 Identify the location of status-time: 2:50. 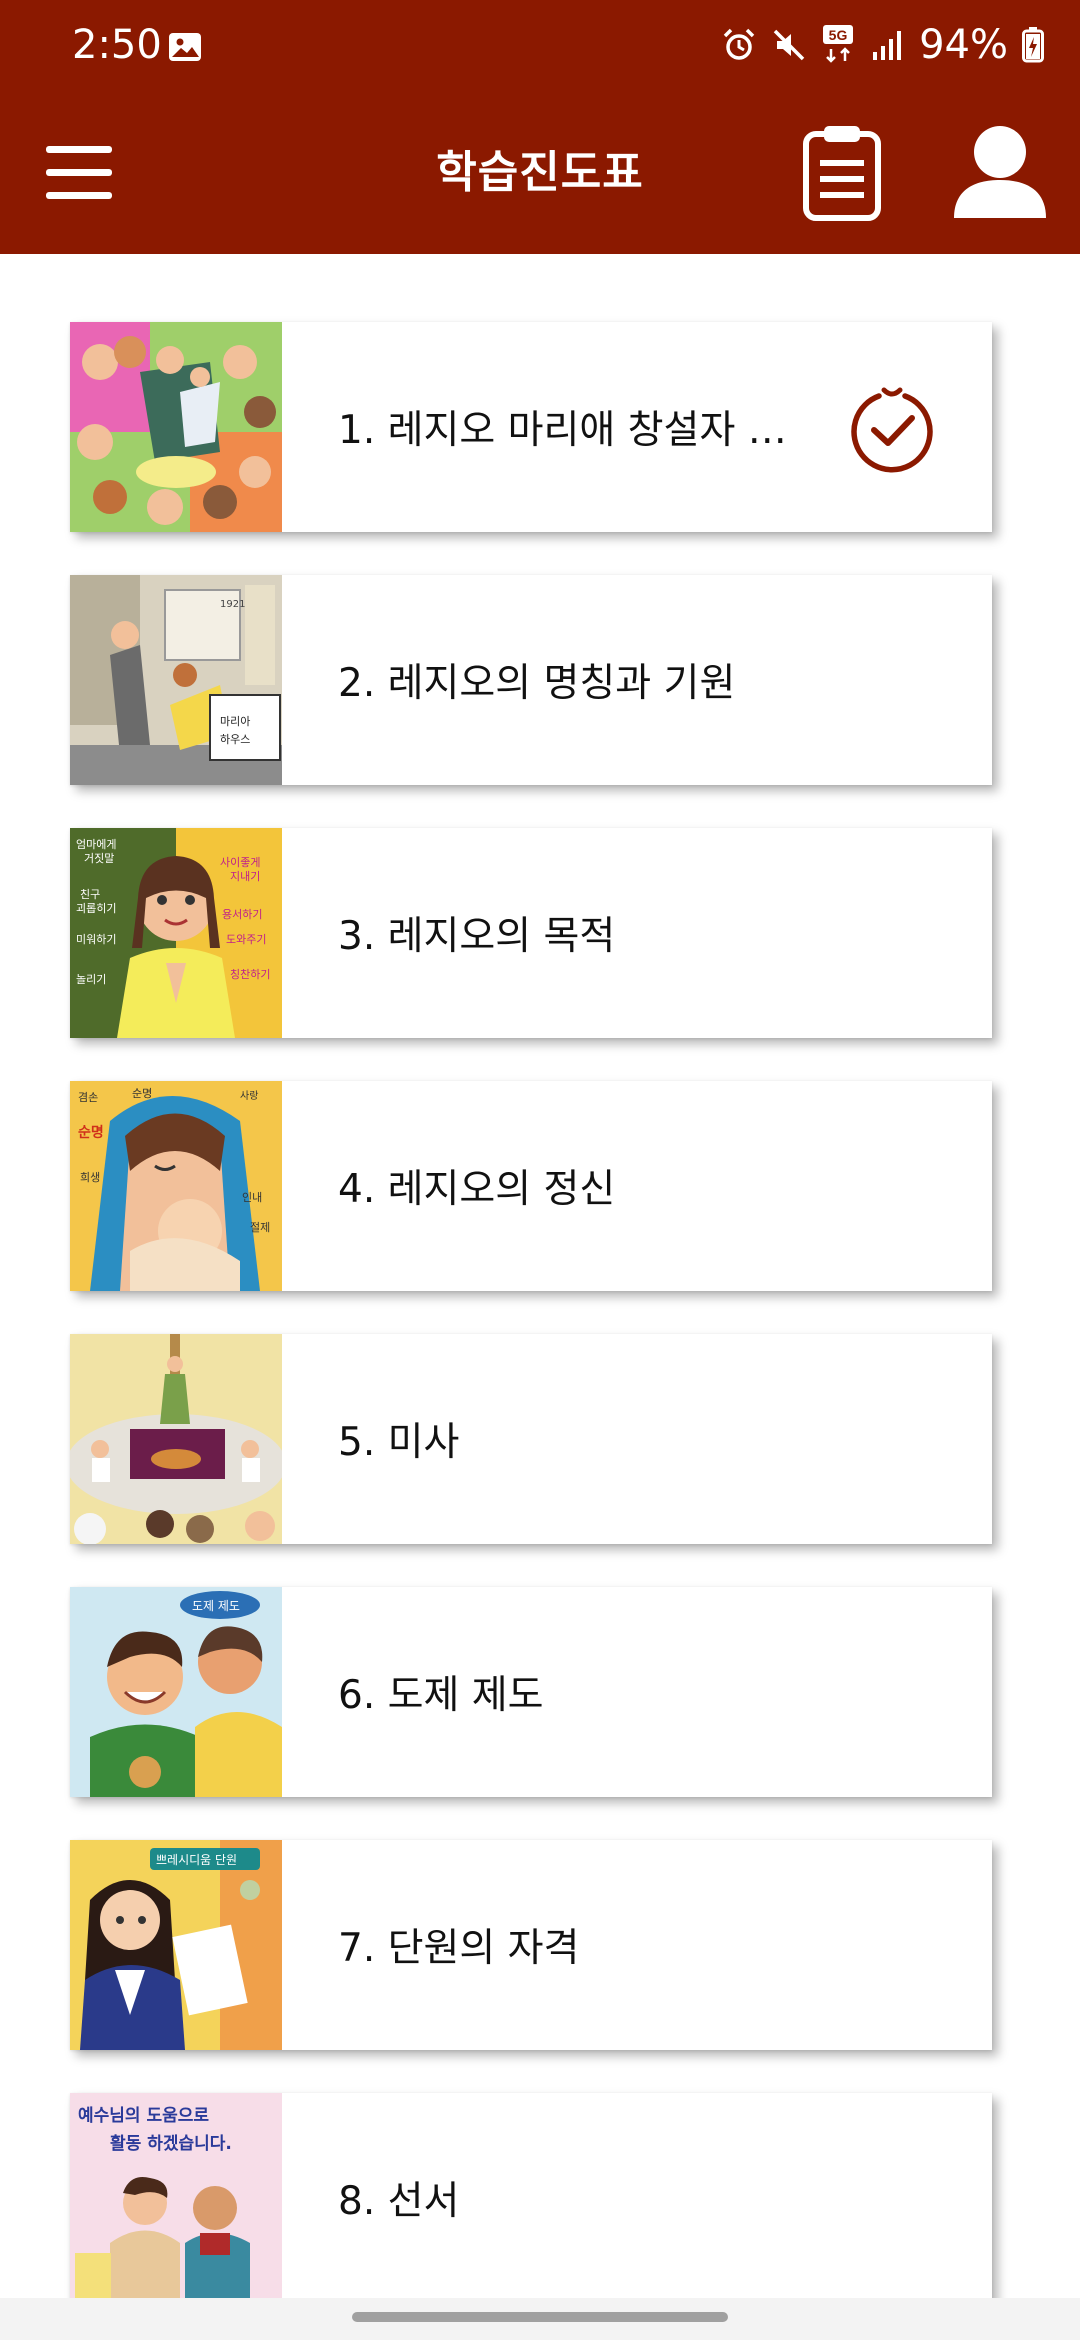
(117, 45).